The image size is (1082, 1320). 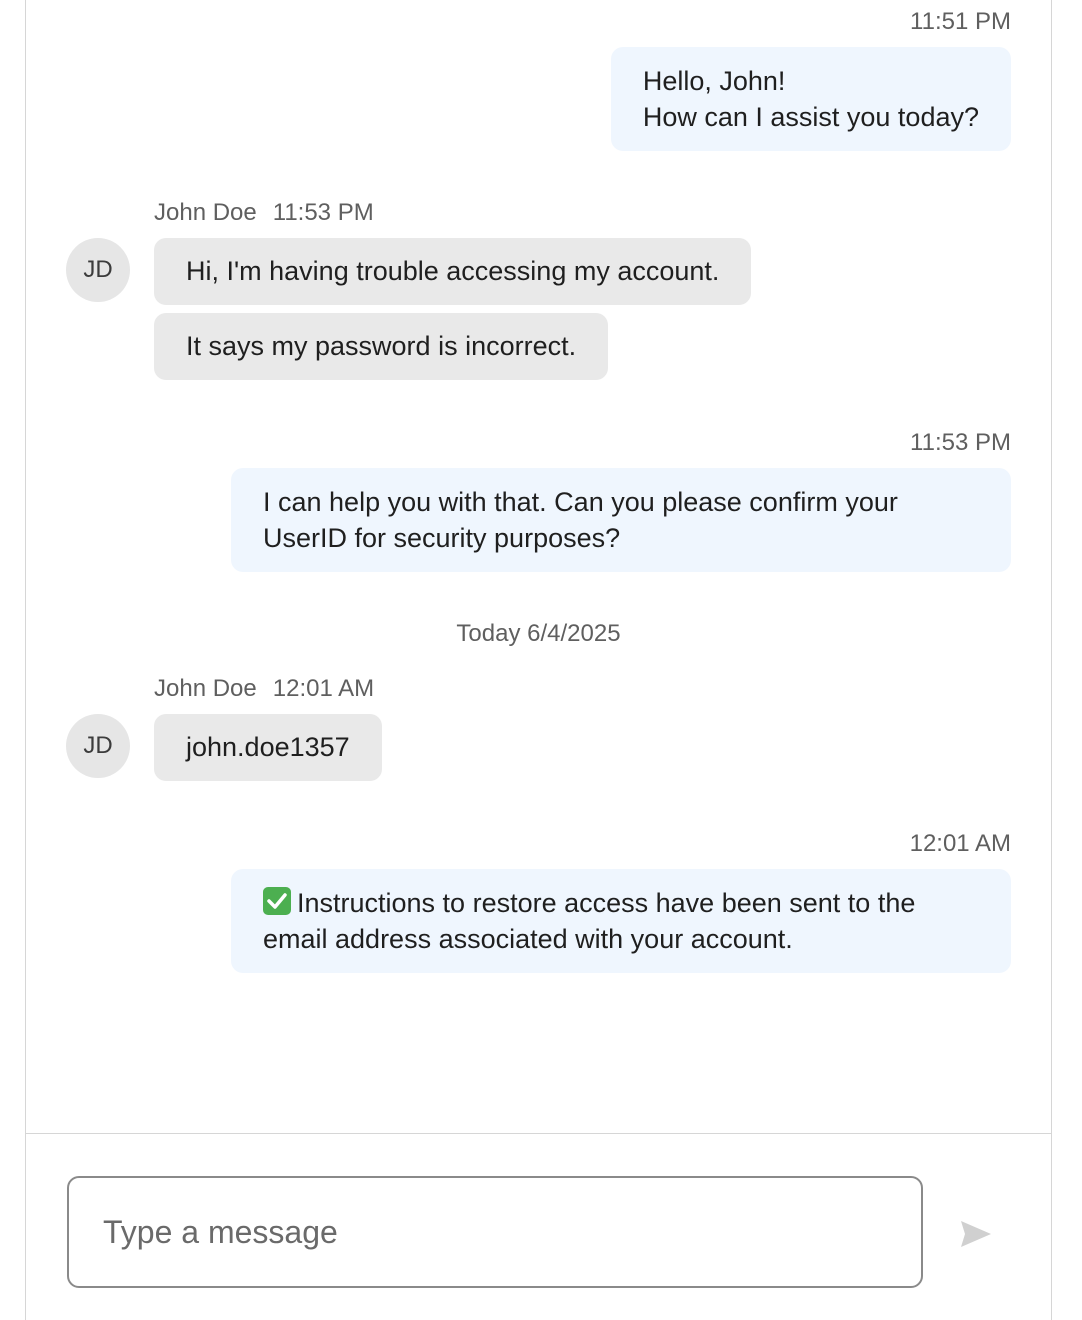 I want to click on date-separator: Today 6/4/2025, so click(x=538, y=633).